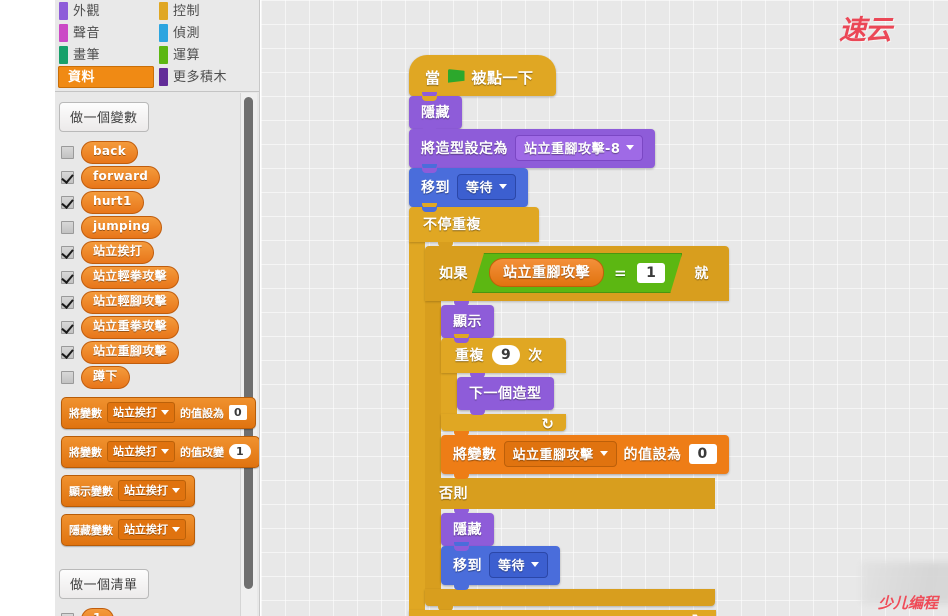 This screenshot has width=948, height=616. Describe the element at coordinates (579, 148) in the screenshot. I see `costume-dropdown: 站立重腳攻擊-8` at that location.